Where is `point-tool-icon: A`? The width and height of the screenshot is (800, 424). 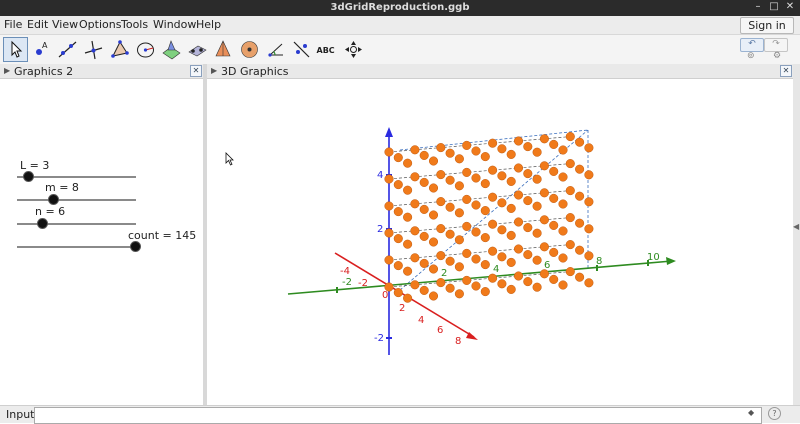
point-tool-icon: A is located at coordinates (41, 49).